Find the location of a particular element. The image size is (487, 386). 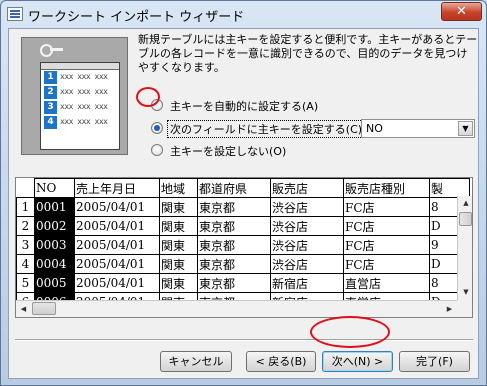

option-auto-key-label: 主キーを自動的に設定する(A) is located at coordinates (244, 106).